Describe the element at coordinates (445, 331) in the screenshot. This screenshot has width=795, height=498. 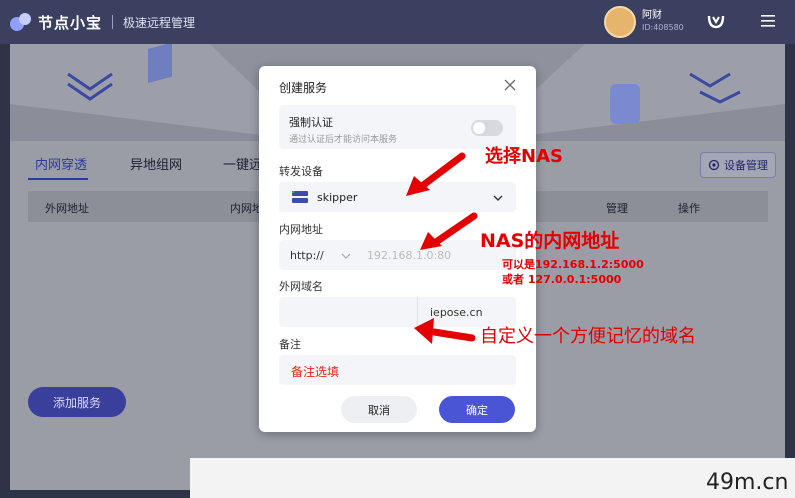
I see `arrow-custom-domain` at that location.